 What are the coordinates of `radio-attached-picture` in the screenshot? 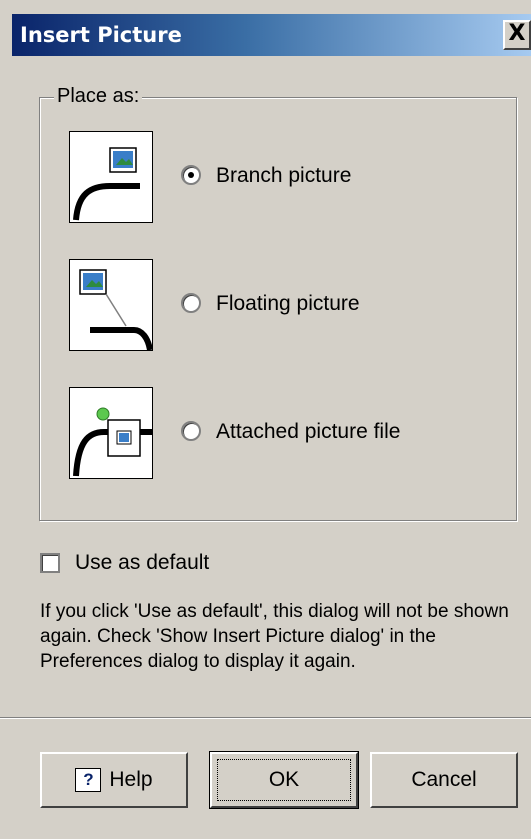 It's located at (191, 431).